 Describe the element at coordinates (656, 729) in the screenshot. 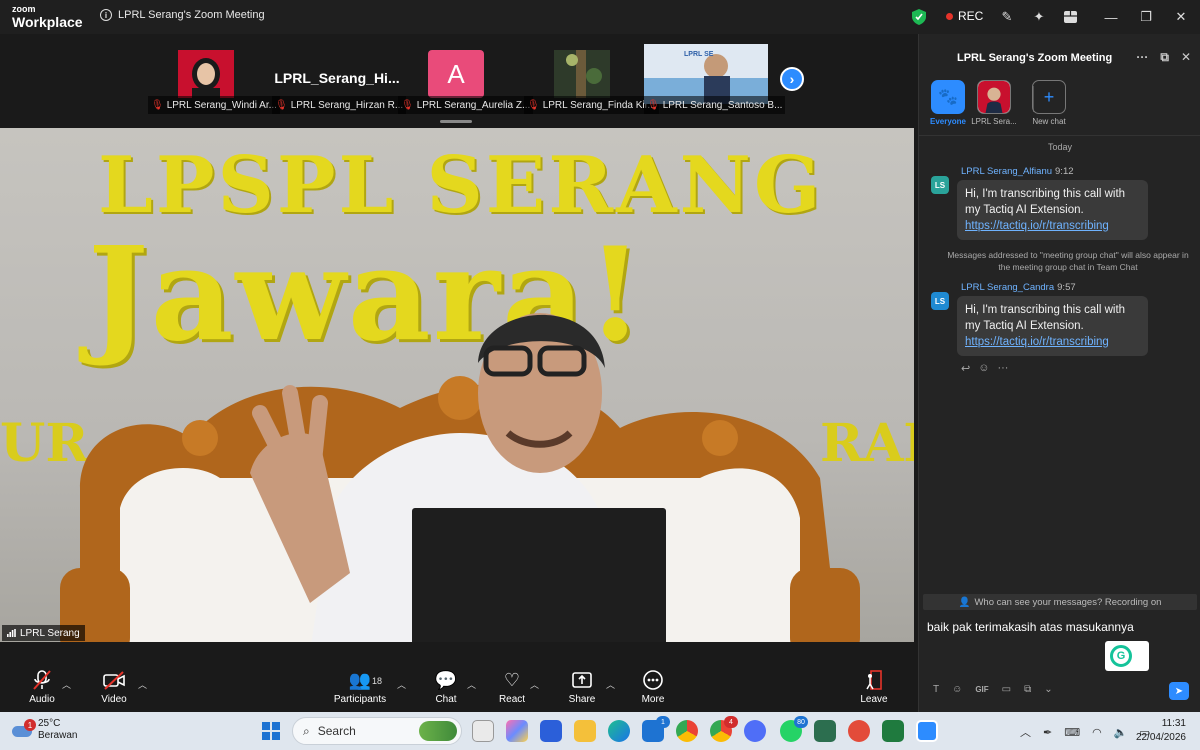

I see `store-icon: 1` at that location.